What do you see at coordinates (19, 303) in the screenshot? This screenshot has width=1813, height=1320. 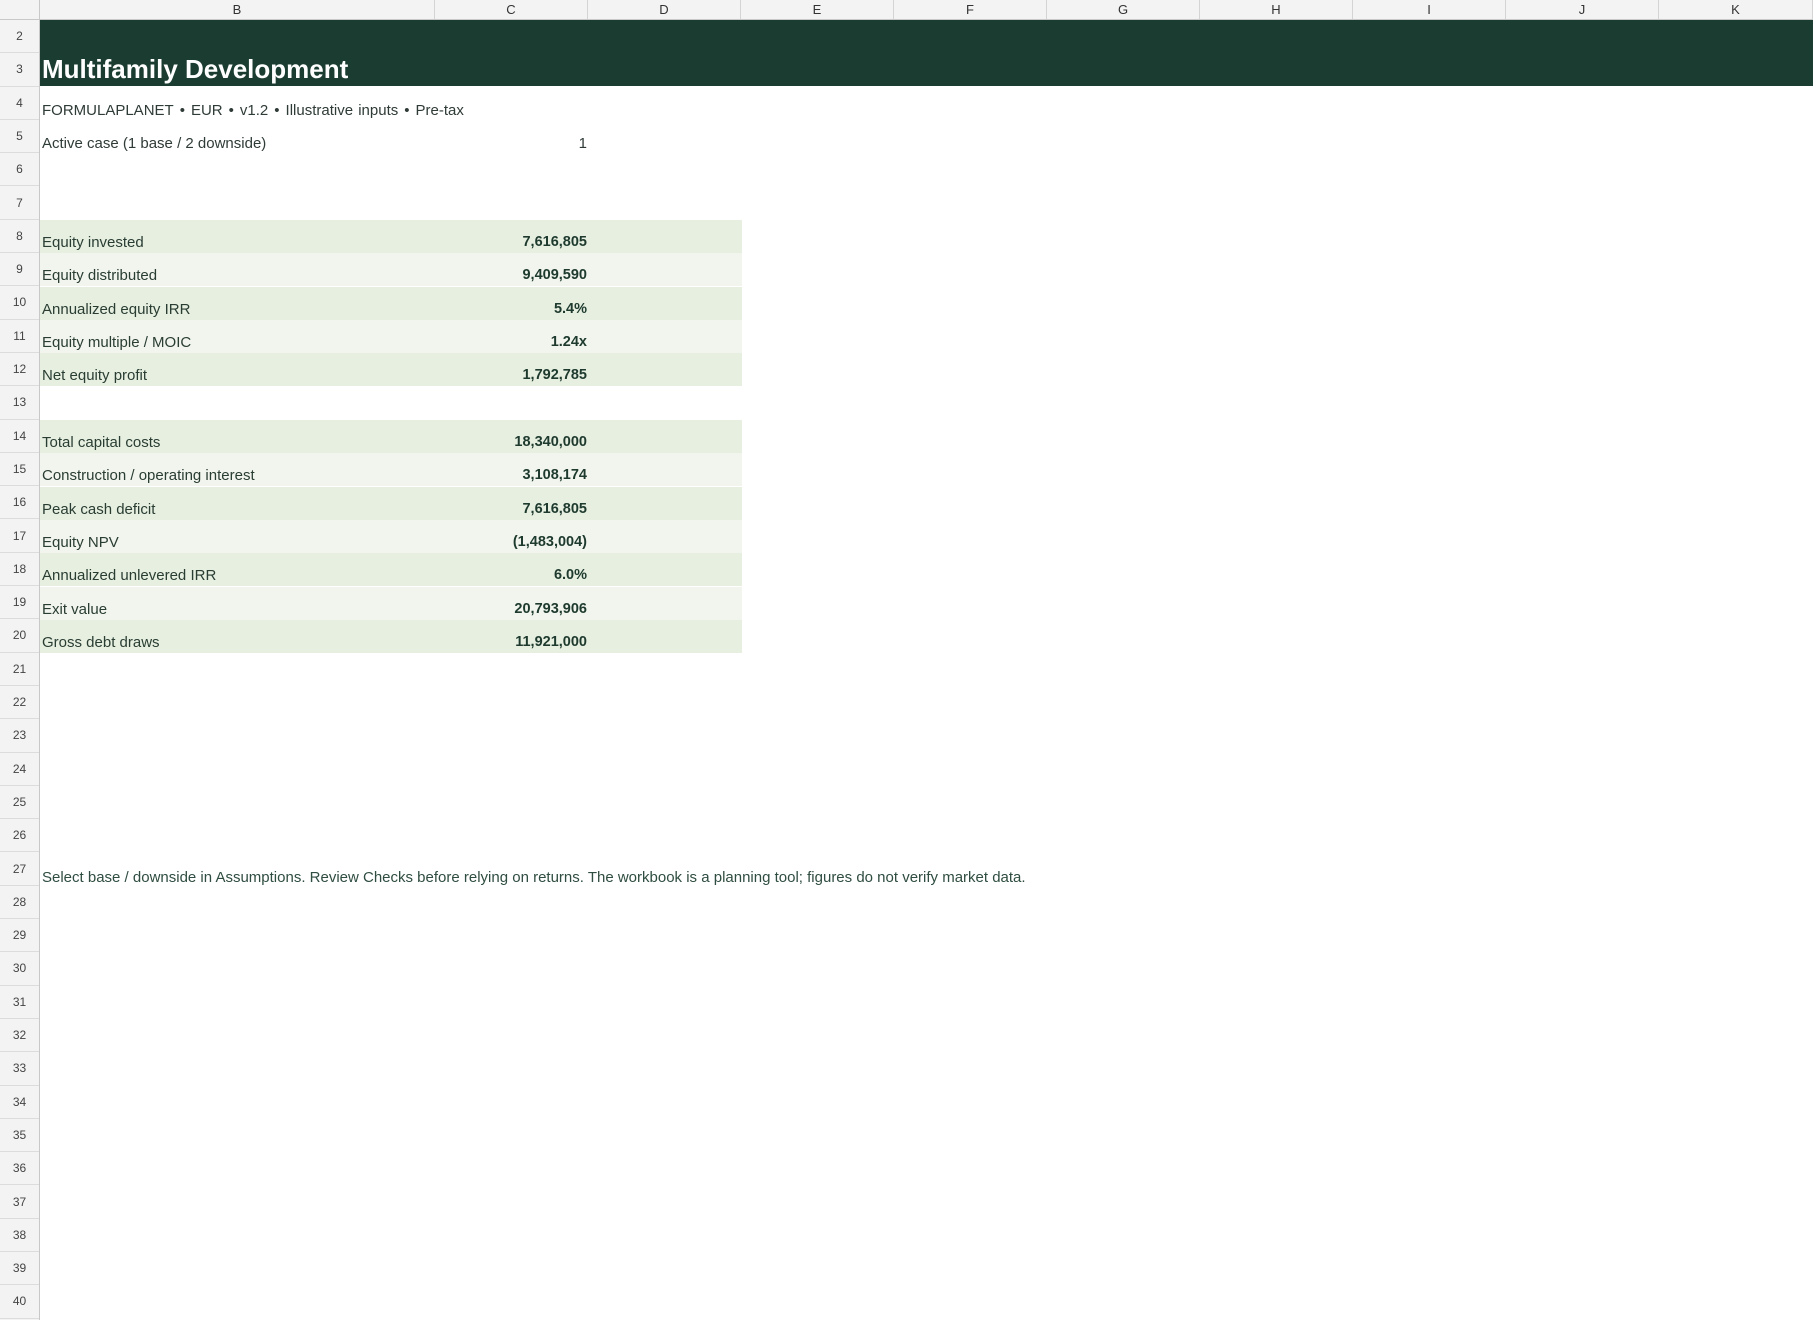 I see `row-header-10: 10` at bounding box center [19, 303].